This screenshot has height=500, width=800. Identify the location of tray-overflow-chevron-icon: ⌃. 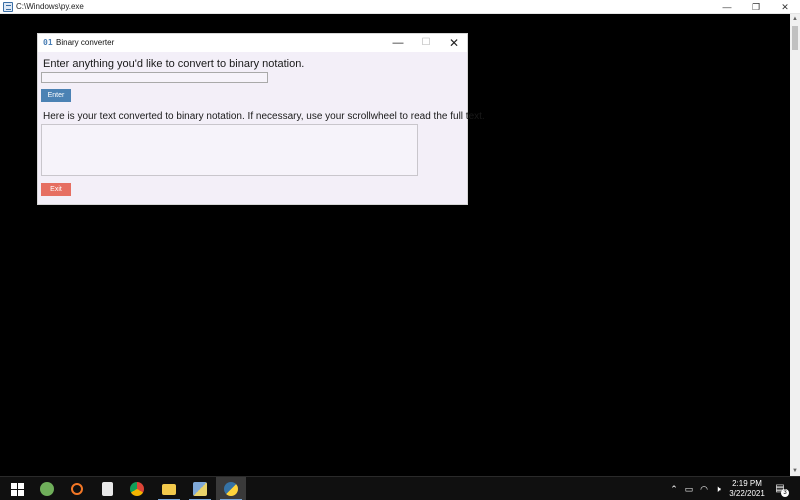
(674, 488).